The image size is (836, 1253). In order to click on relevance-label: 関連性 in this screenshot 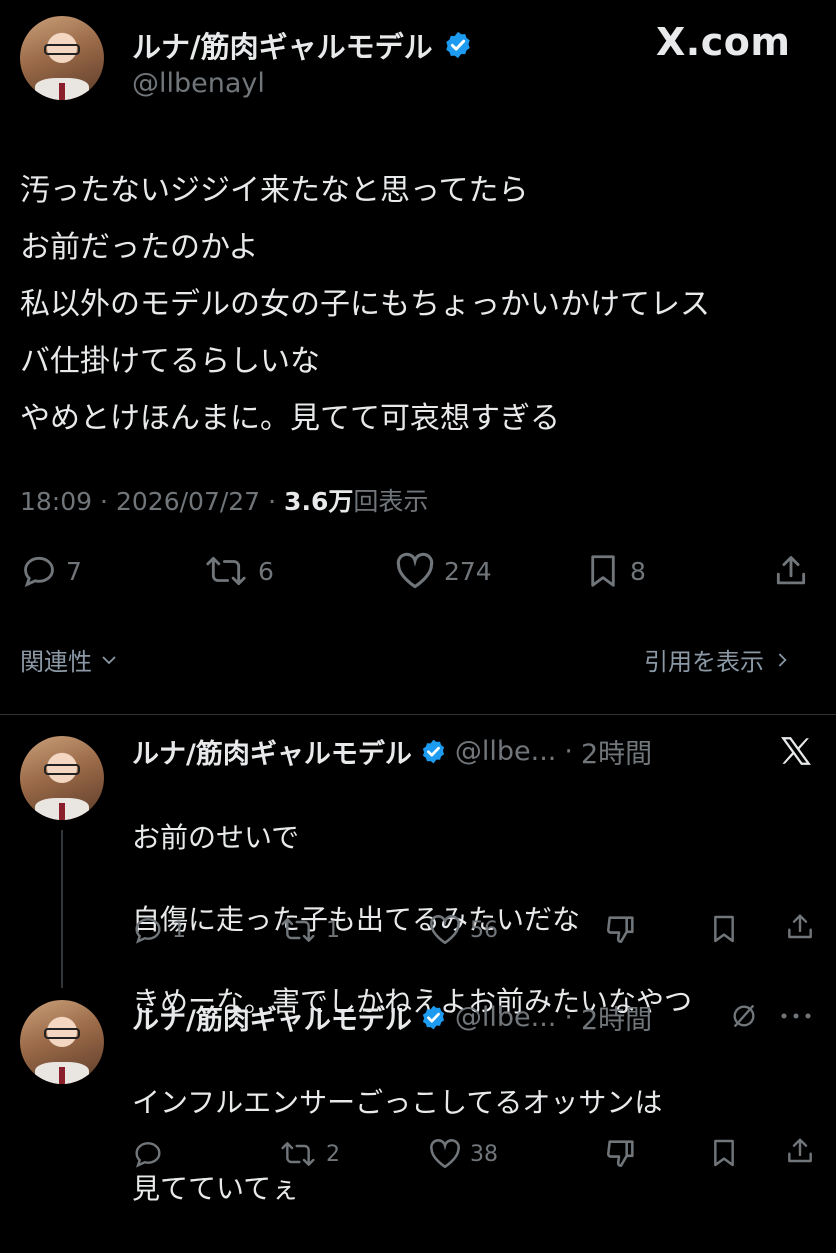, I will do `click(56, 662)`.